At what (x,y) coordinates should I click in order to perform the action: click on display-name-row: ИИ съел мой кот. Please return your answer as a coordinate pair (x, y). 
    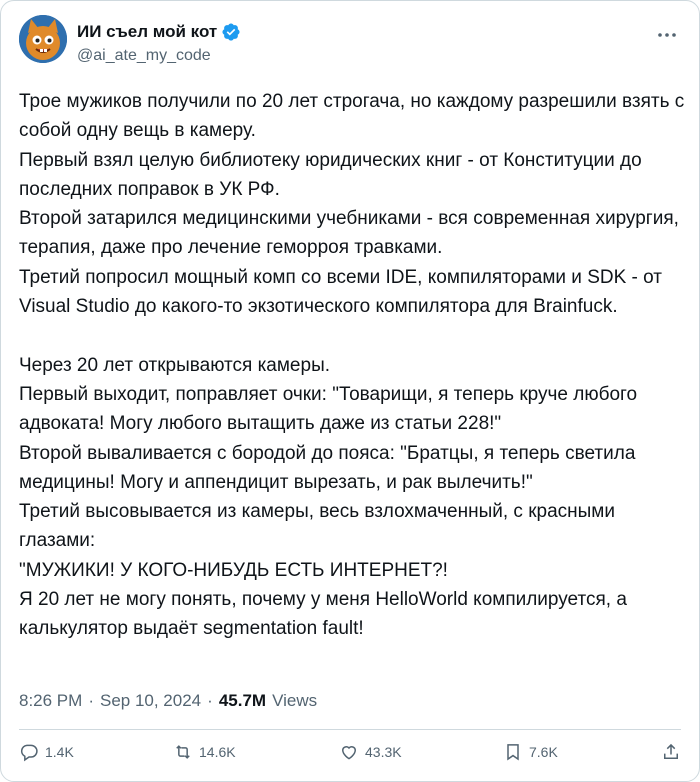
    Looking at the image, I should click on (159, 32).